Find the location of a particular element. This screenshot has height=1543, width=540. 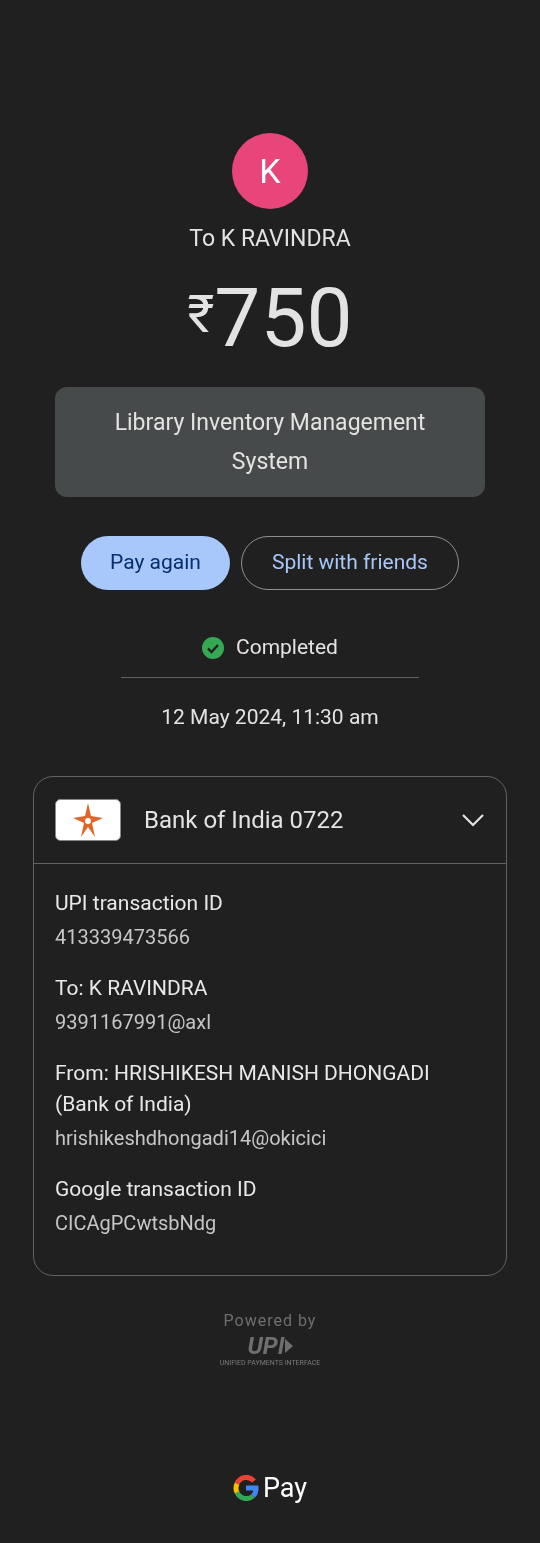

currency-symbol: ₹ is located at coordinates (201, 315).